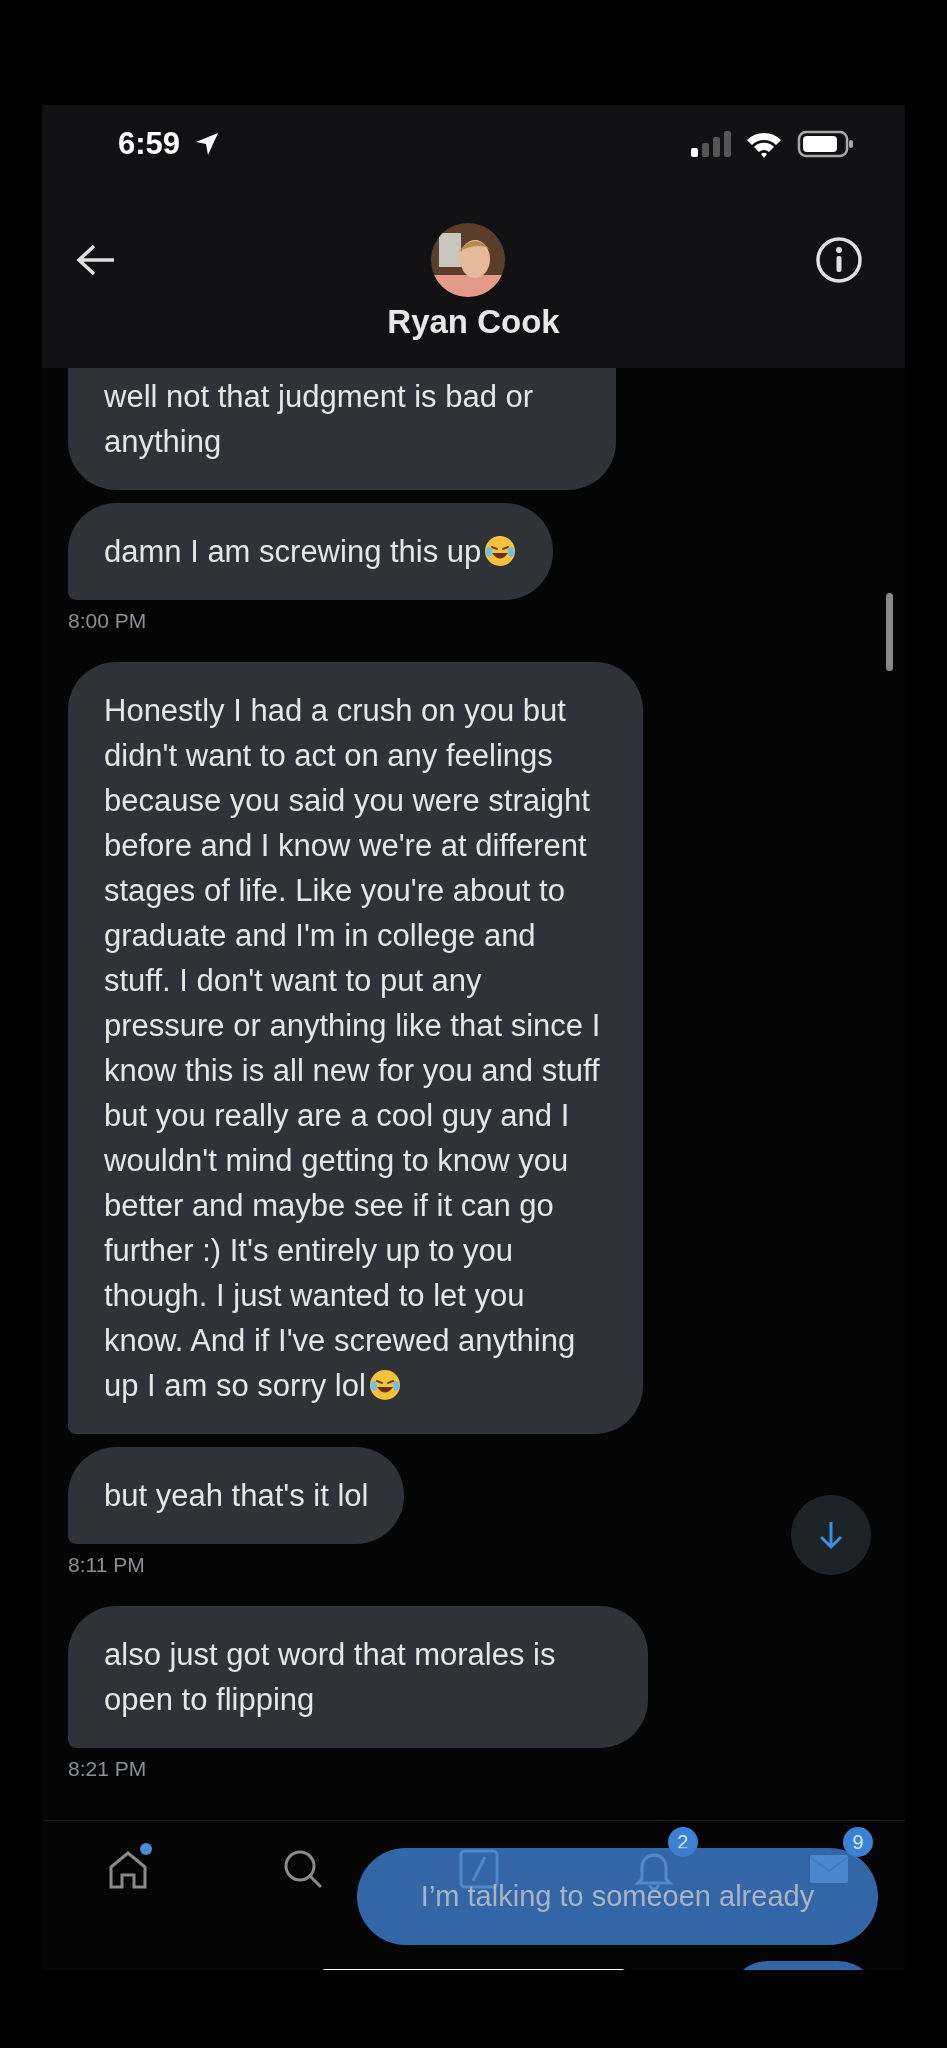 Image resolution: width=947 pixels, height=2048 pixels. I want to click on scrollbar, so click(889, 632).